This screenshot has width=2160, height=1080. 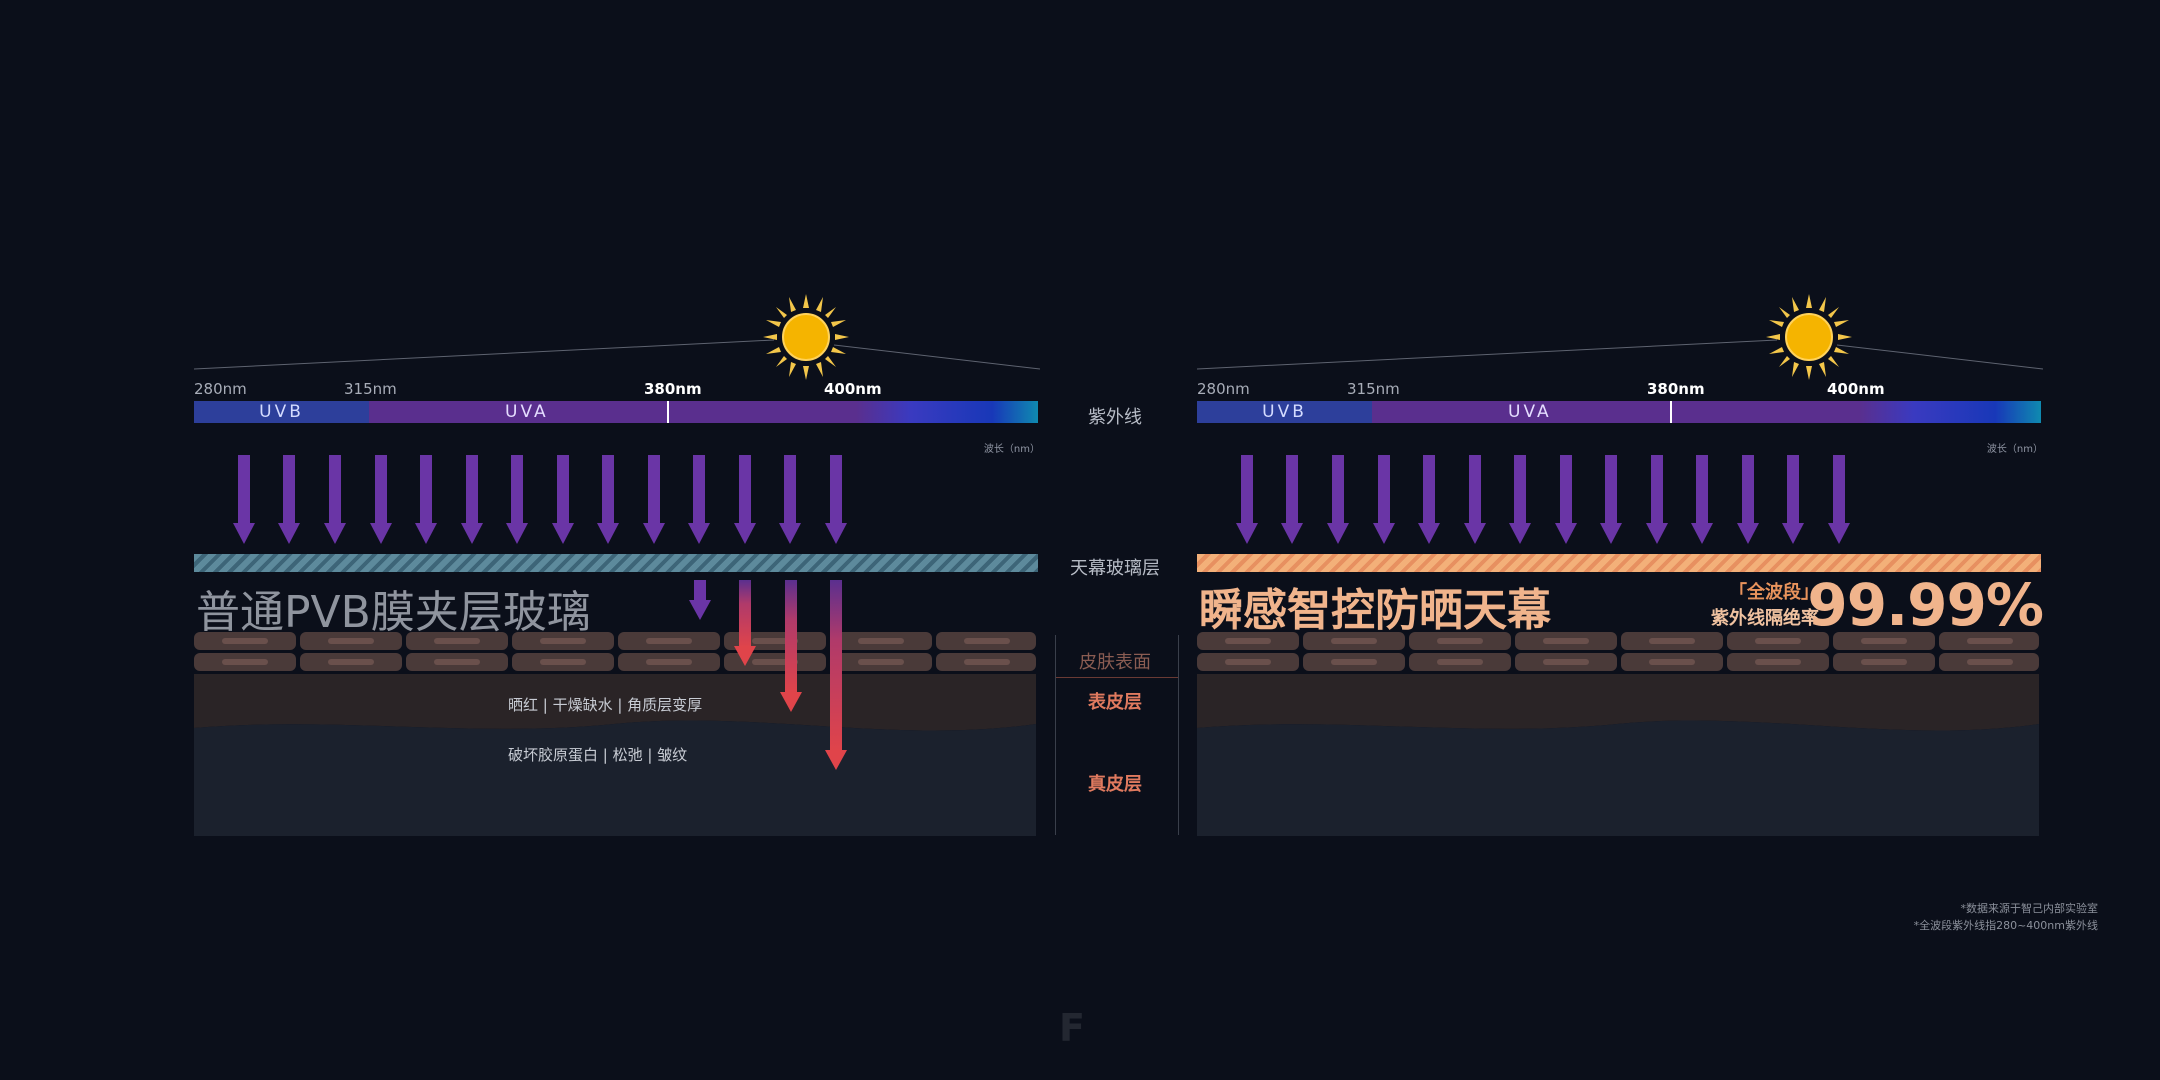 What do you see at coordinates (1618, 702) in the screenshot?
I see `epidermis-layer` at bounding box center [1618, 702].